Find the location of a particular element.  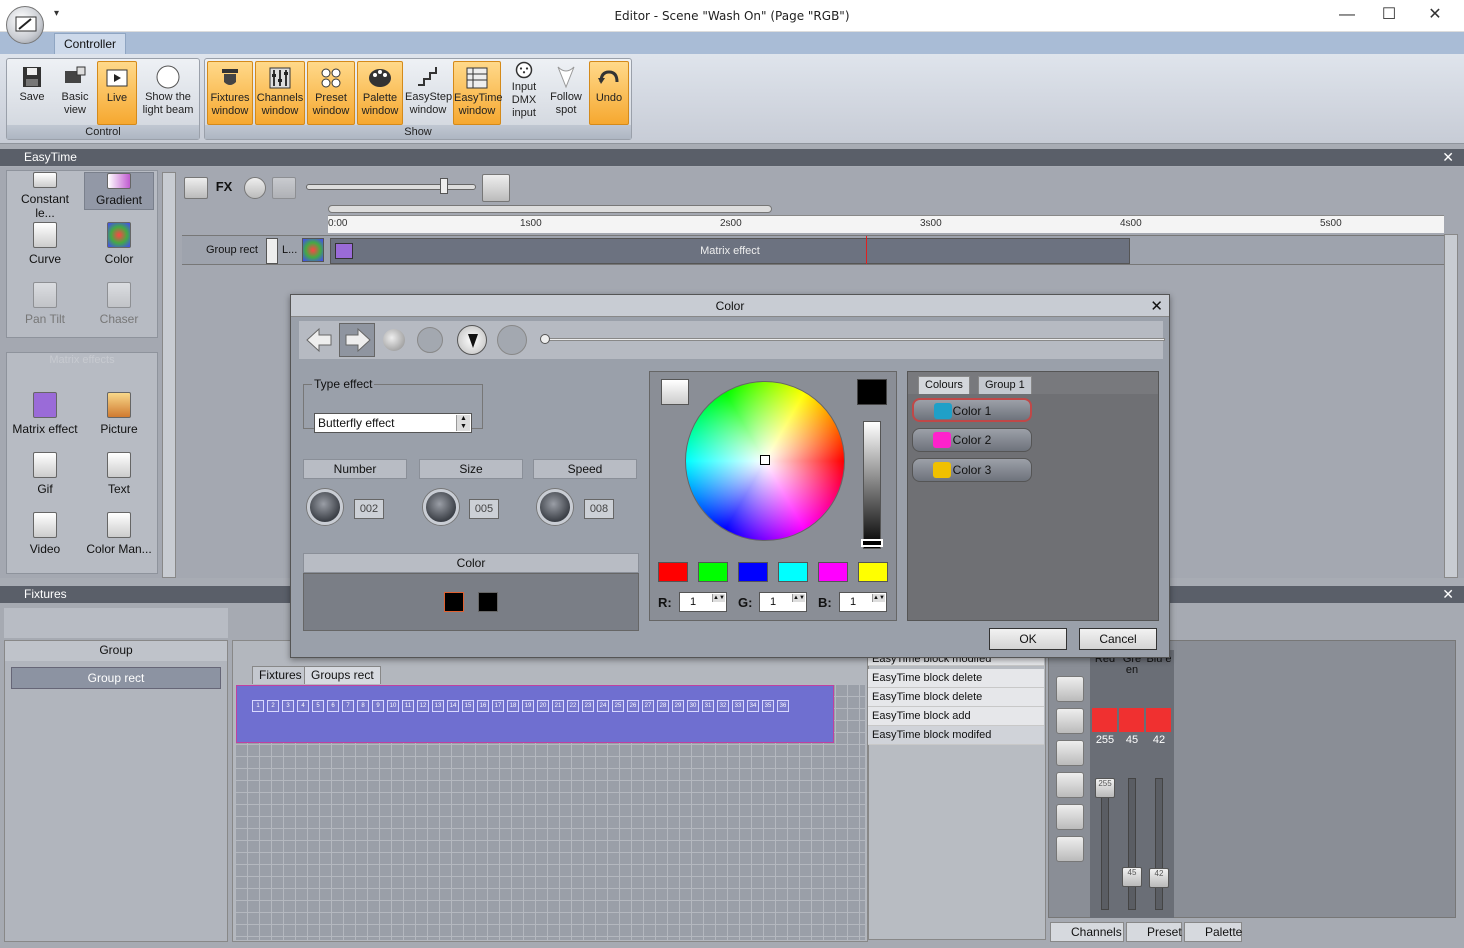

dmx-input-button: Input DMX input is located at coordinates (524, 93).